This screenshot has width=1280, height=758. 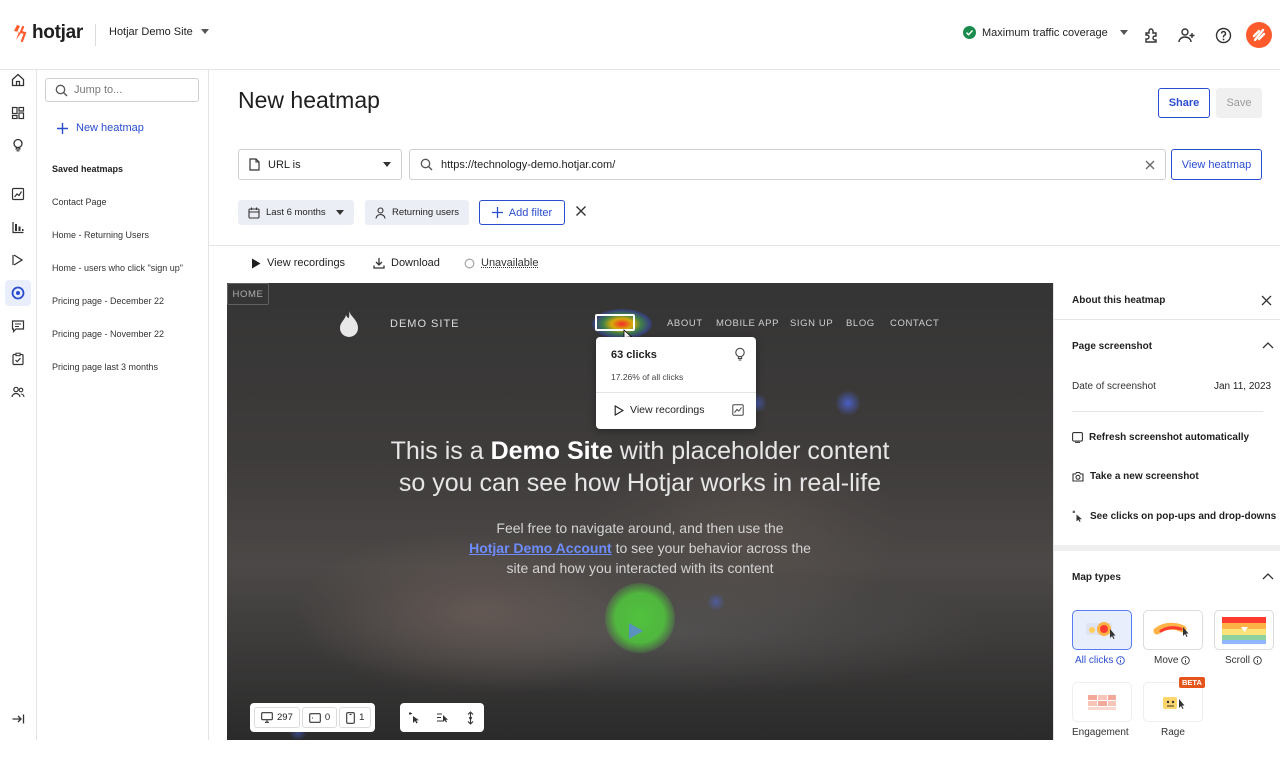 What do you see at coordinates (685, 323) in the screenshot?
I see `demo-nav-about: ABOUT` at bounding box center [685, 323].